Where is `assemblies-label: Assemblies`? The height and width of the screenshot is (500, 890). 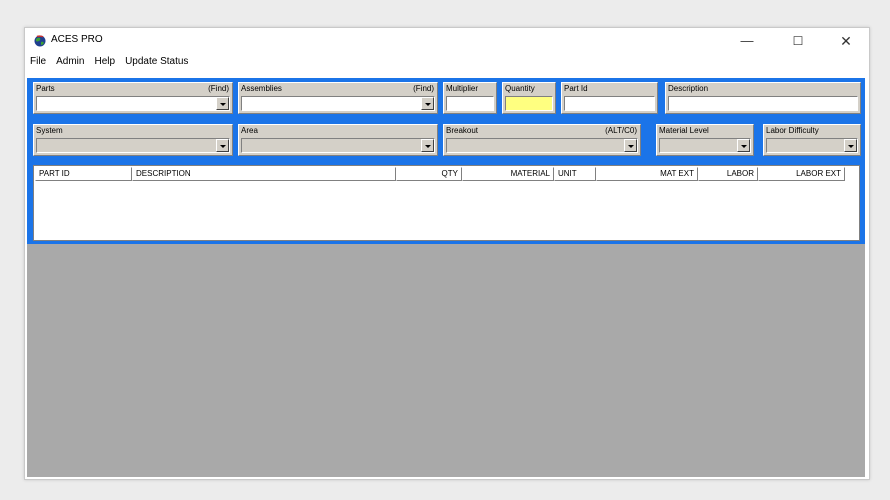 assemblies-label: Assemblies is located at coordinates (261, 88).